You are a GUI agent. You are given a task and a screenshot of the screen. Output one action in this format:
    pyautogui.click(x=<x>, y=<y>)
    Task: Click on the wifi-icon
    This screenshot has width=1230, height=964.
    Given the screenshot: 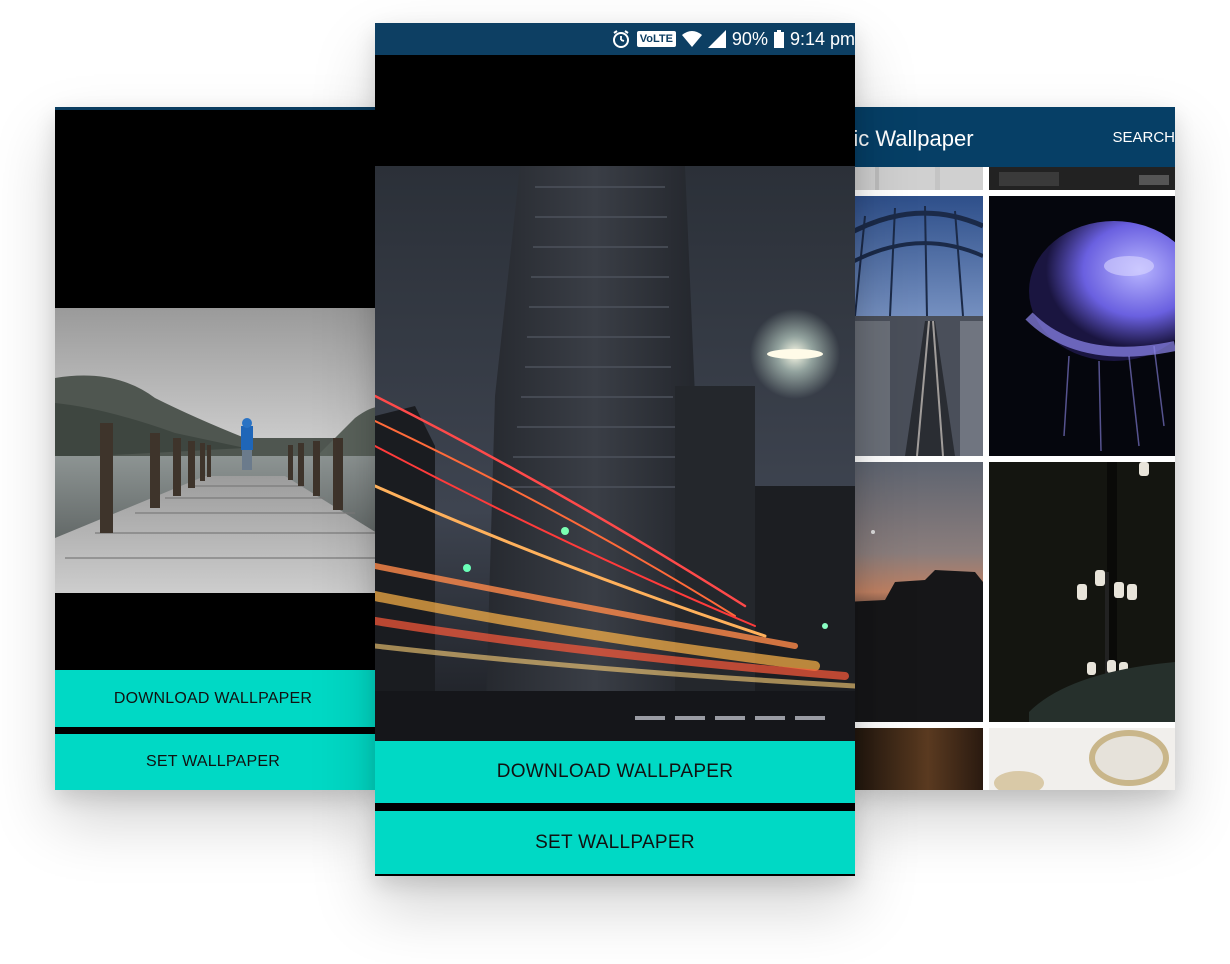 What is the action you would take?
    pyautogui.click(x=691, y=39)
    